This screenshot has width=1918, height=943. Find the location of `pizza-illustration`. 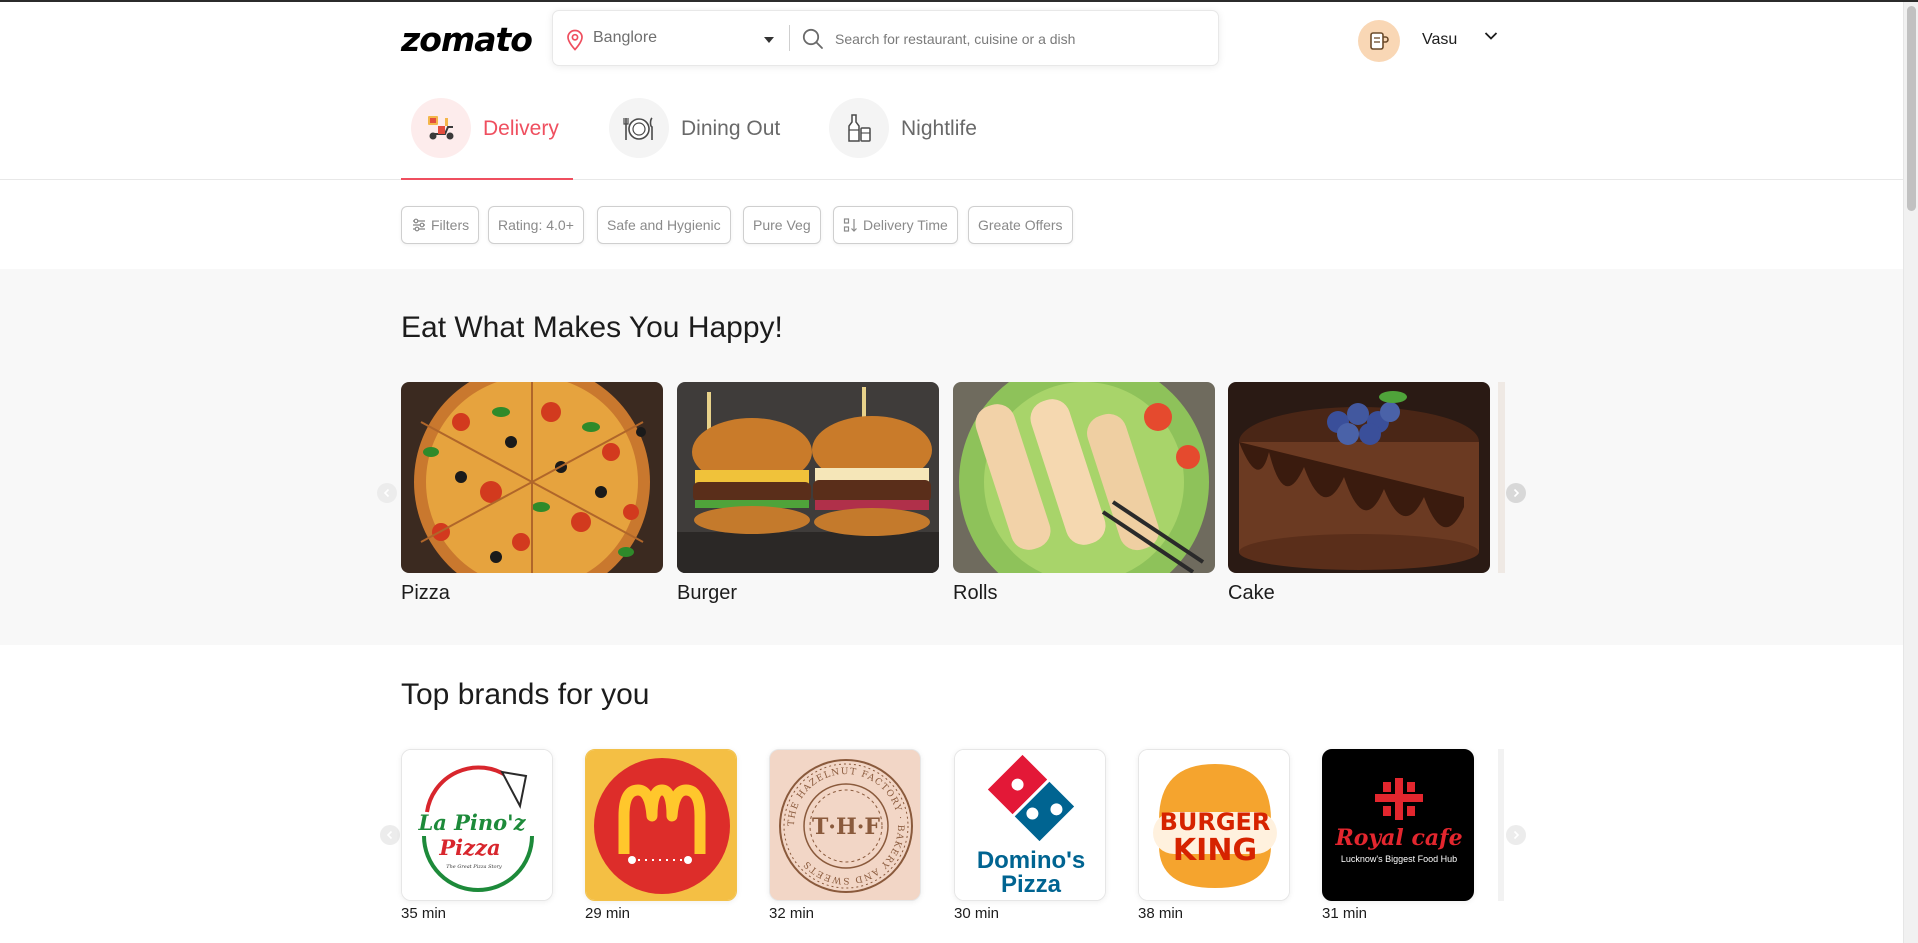

pizza-illustration is located at coordinates (532, 477).